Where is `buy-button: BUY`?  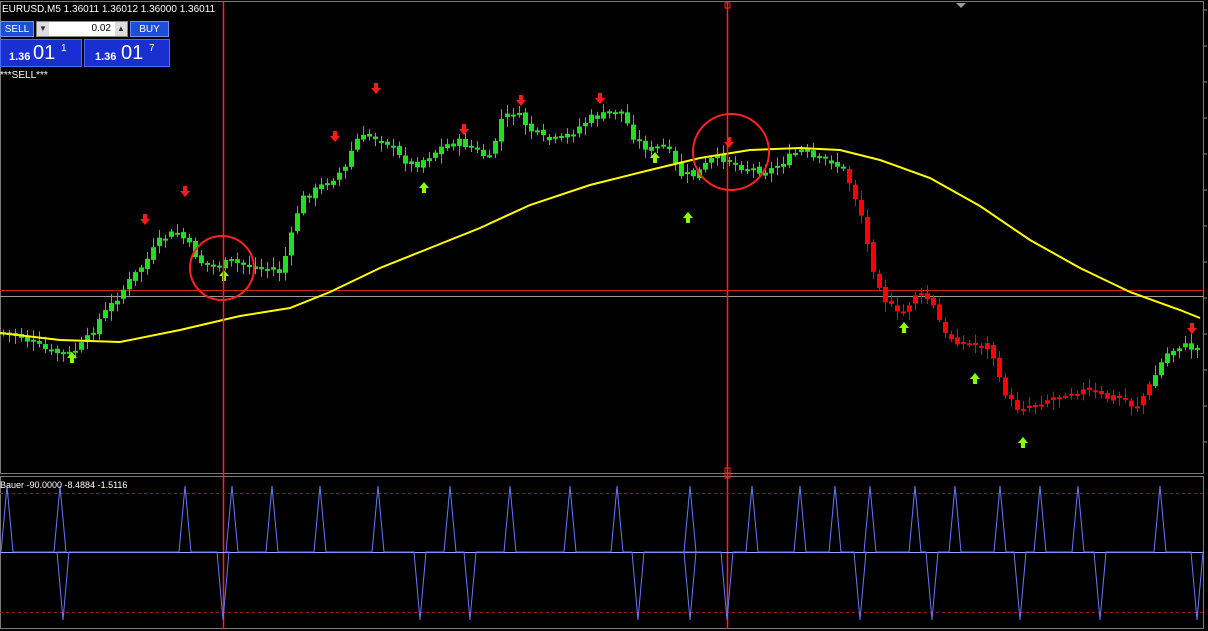
buy-button: BUY is located at coordinates (149, 29).